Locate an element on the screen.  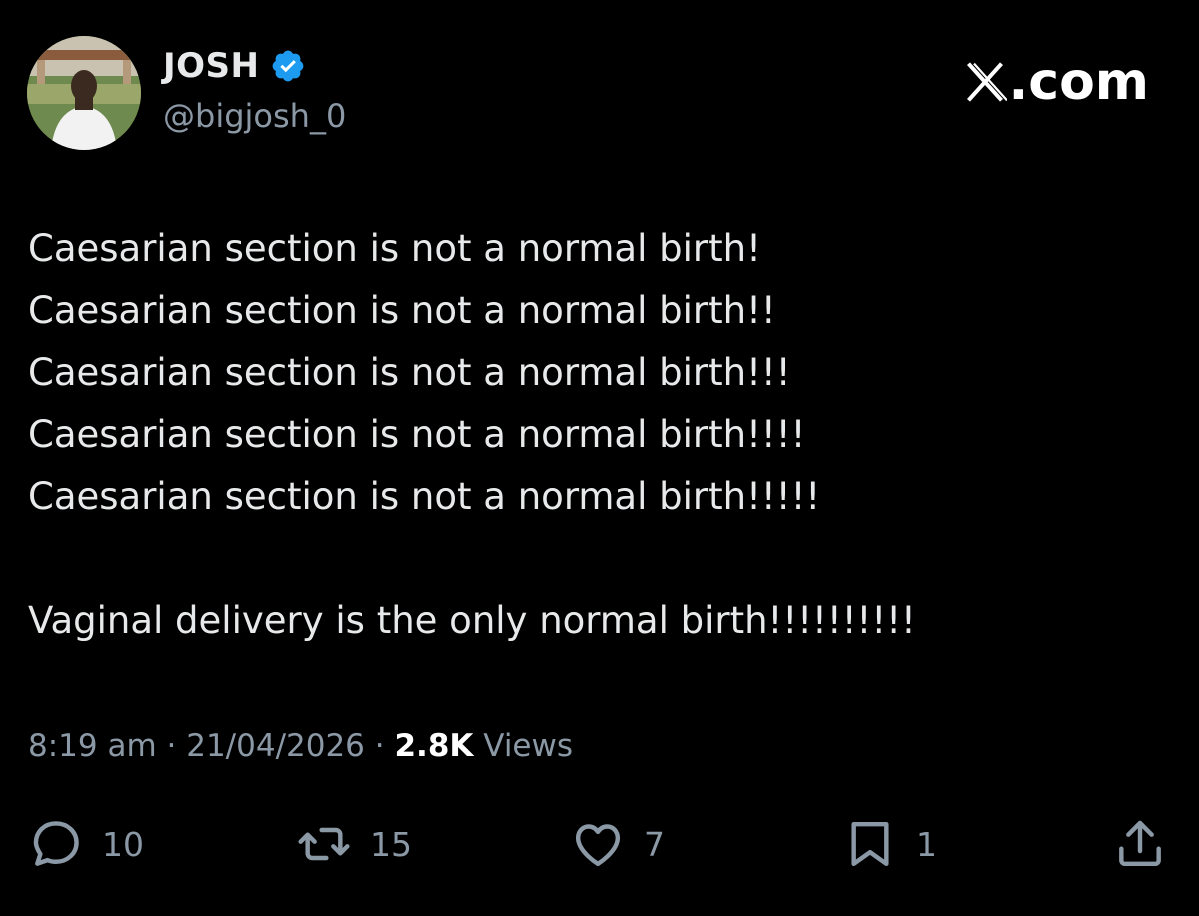
bookmark-count: 1 is located at coordinates (926, 844).